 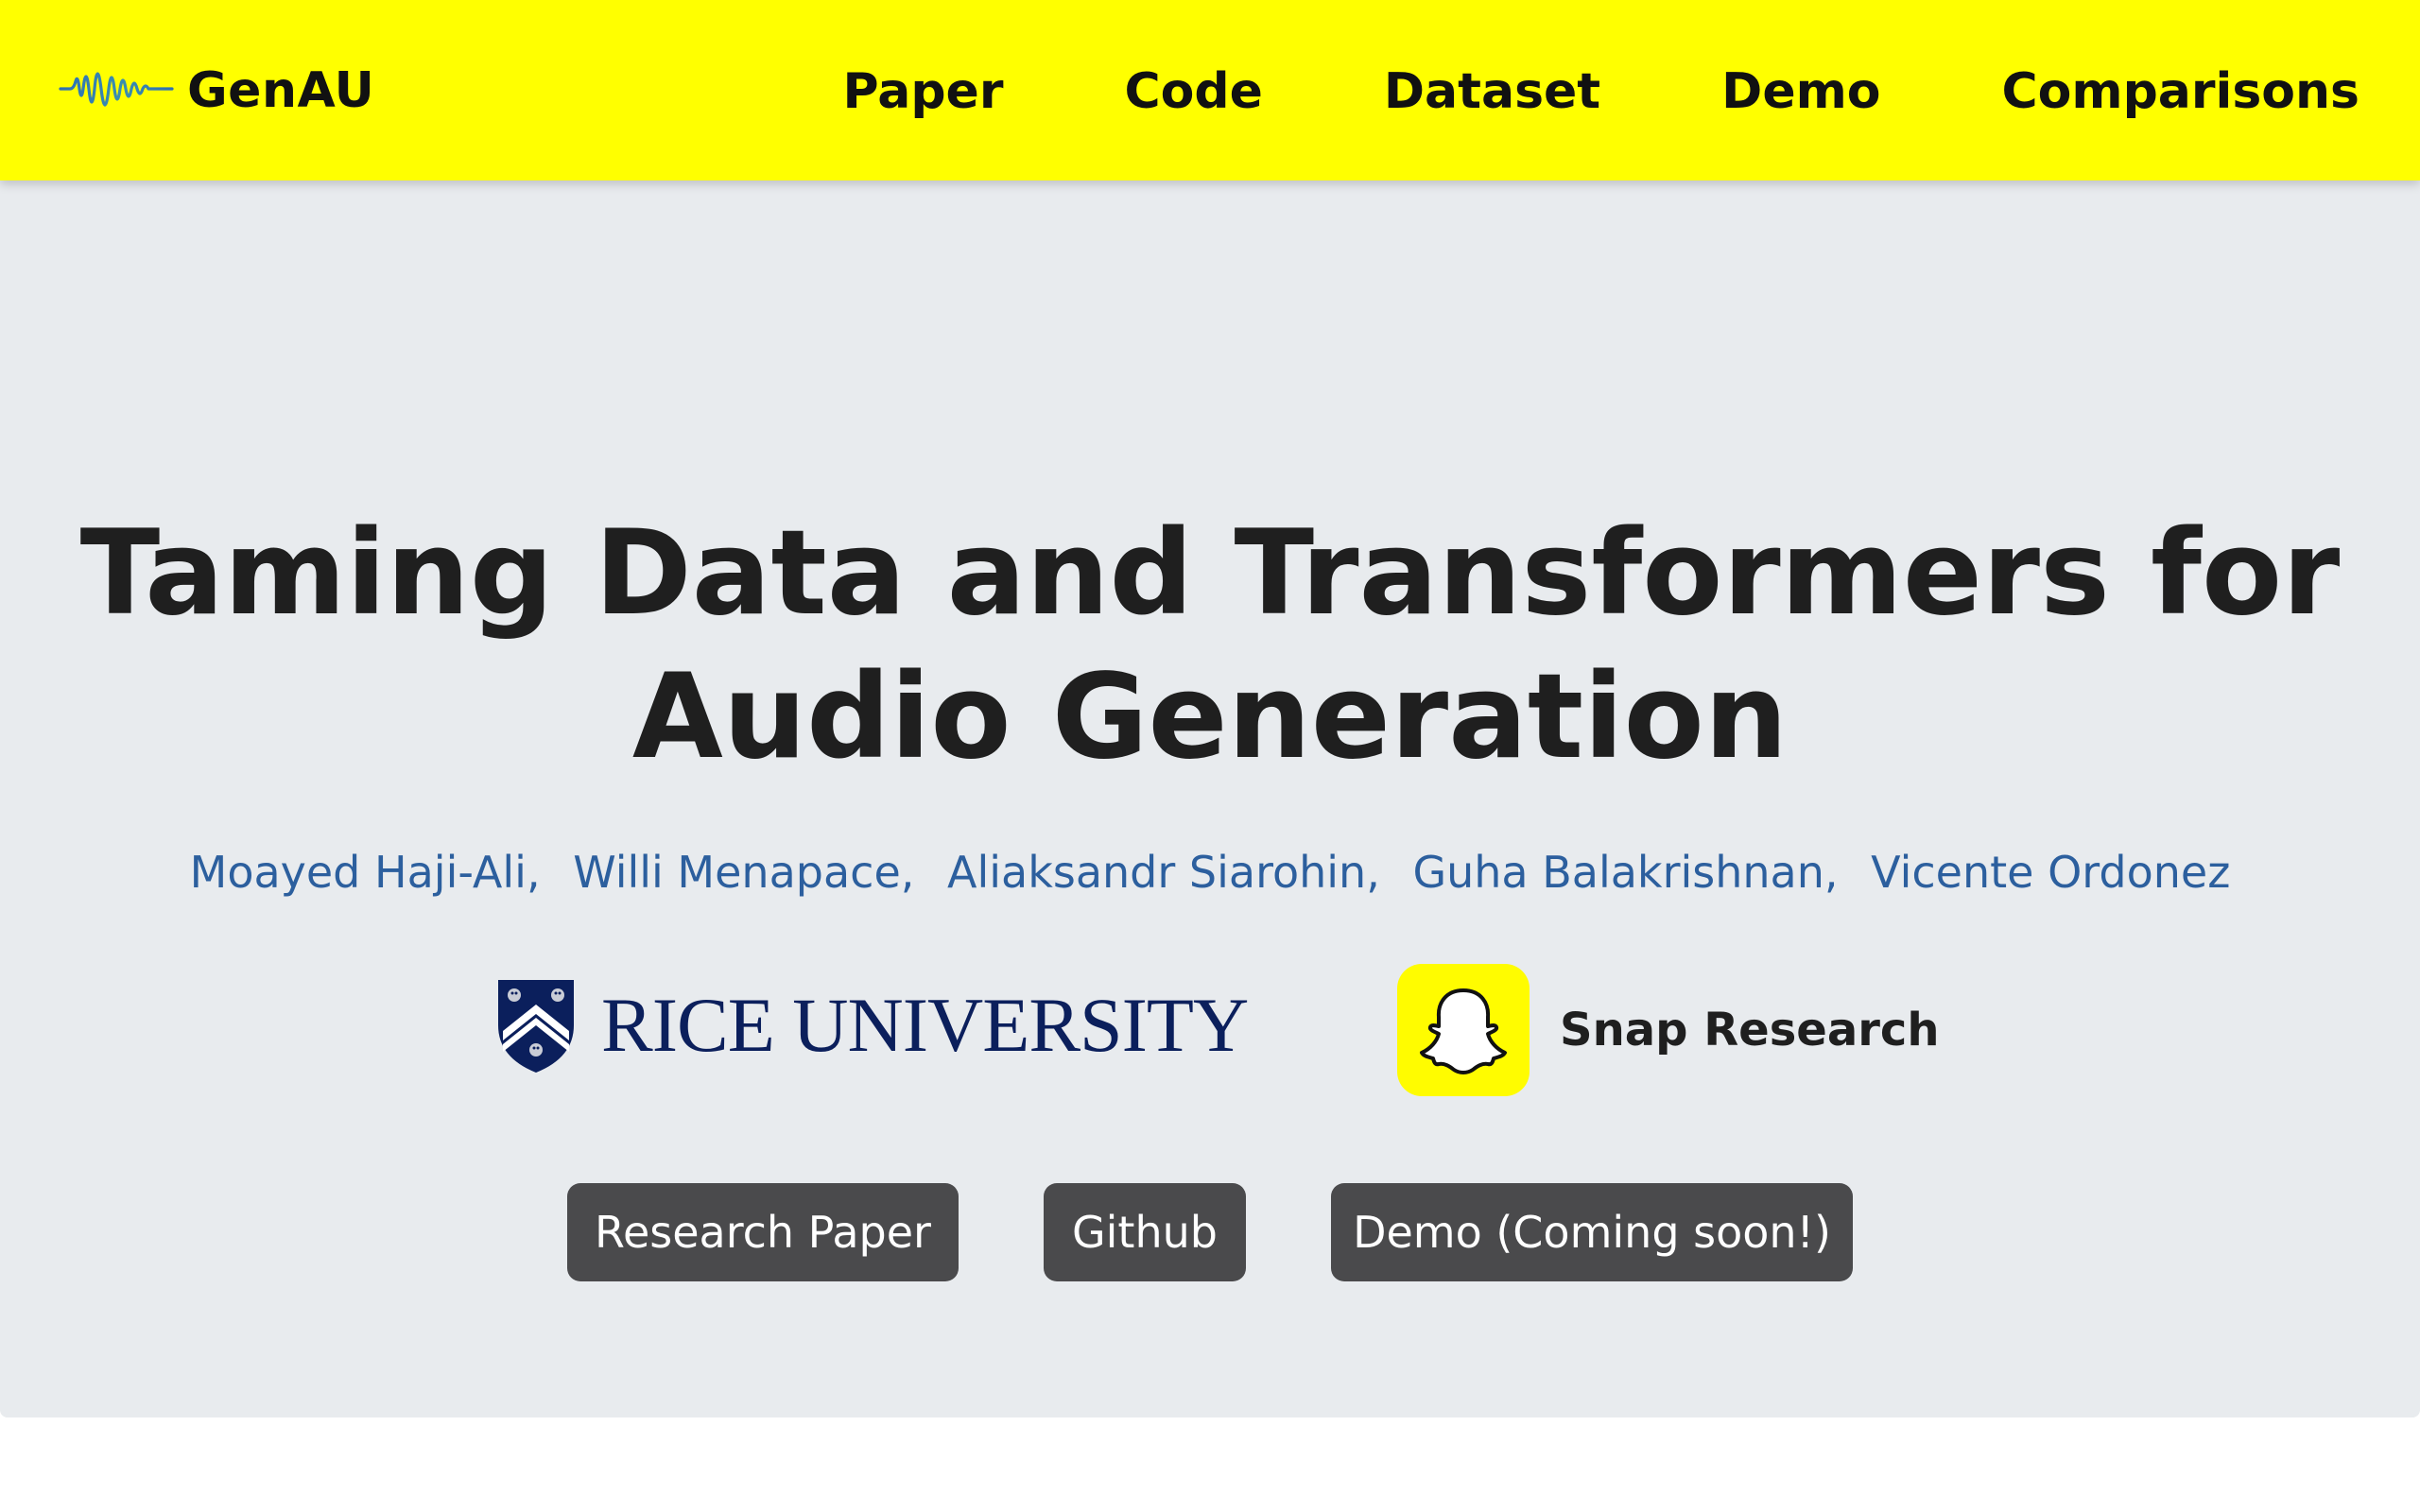 I want to click on nav-link-dataset: Dataset, so click(x=1492, y=91).